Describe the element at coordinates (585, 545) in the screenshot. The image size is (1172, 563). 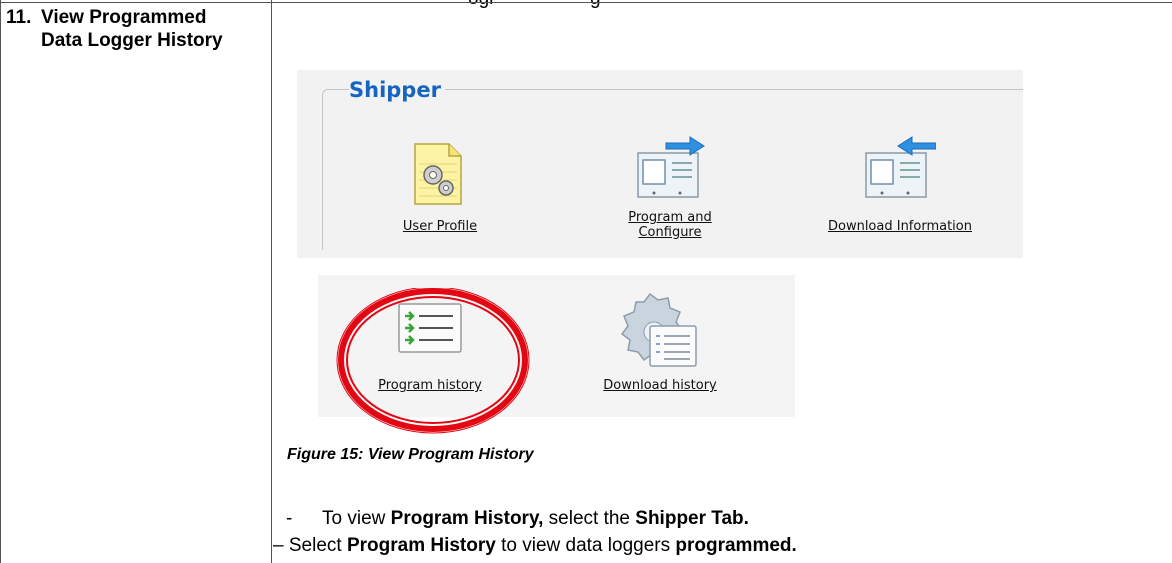
I see `instruction-text: to view data loggers` at that location.